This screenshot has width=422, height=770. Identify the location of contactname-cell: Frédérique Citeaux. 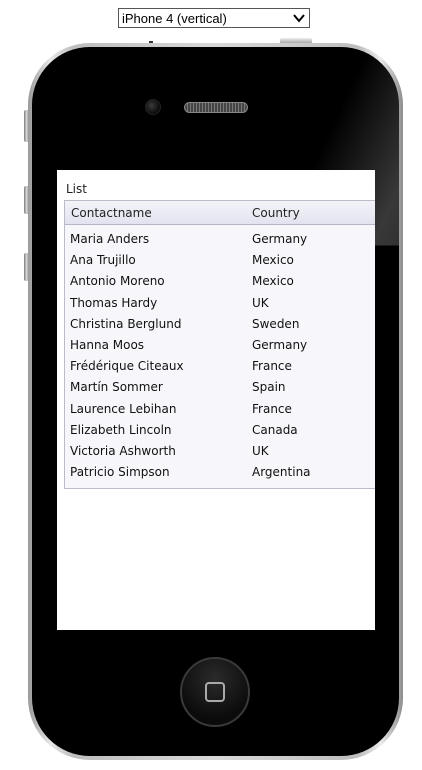
(127, 366).